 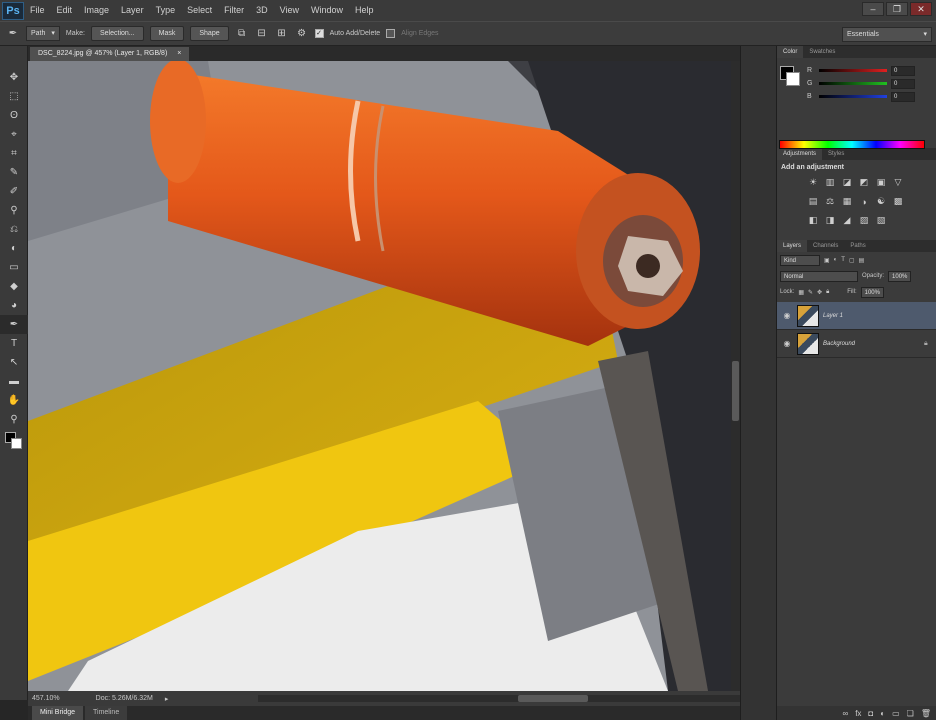 I want to click on tool-5-icon: ✎, so click(x=14, y=172).